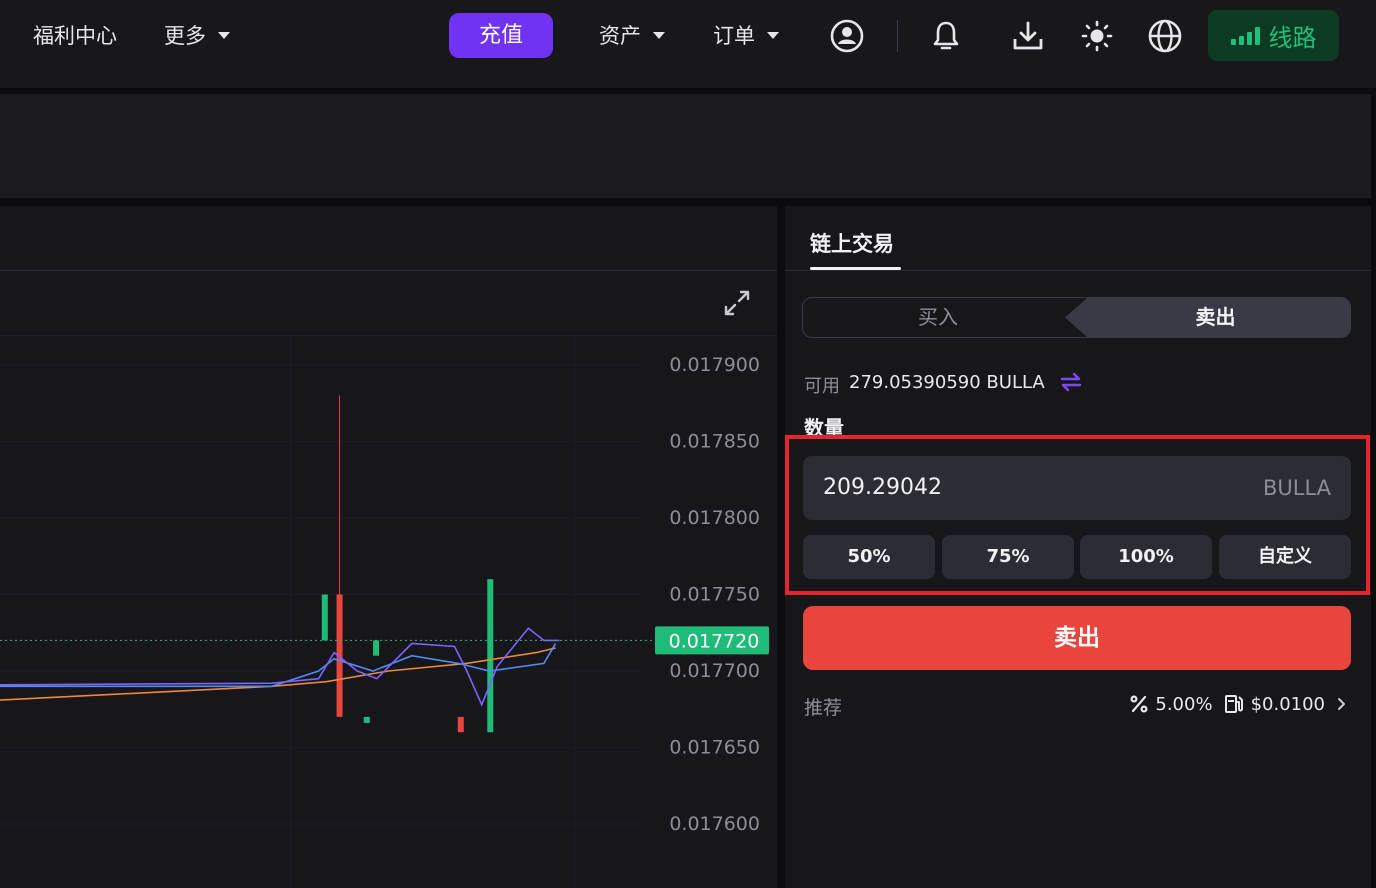  I want to click on buy-sell-toggle: 买入 卖出, so click(1076, 317).